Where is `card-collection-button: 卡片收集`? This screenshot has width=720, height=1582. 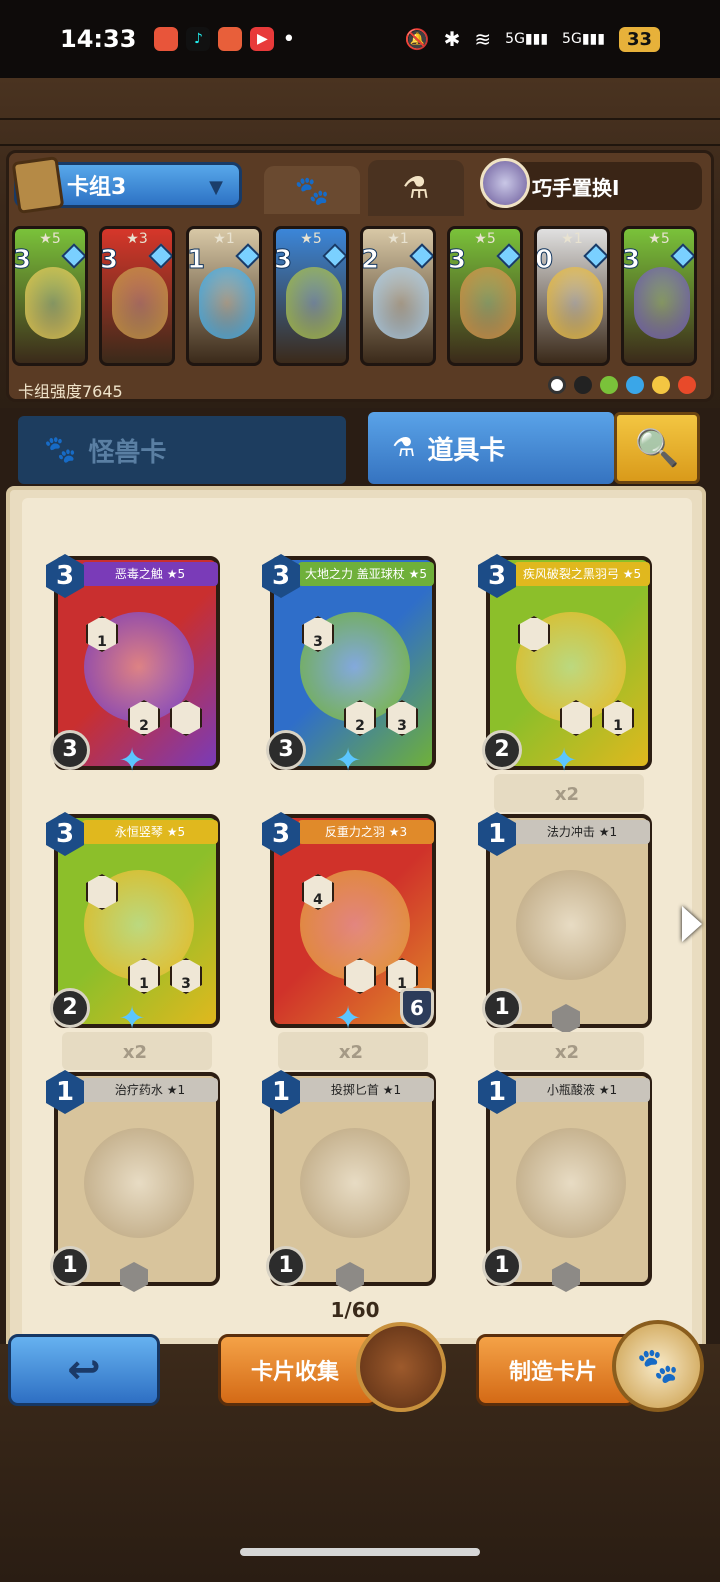
card-collection-button: 卡片收集 is located at coordinates (298, 1370).